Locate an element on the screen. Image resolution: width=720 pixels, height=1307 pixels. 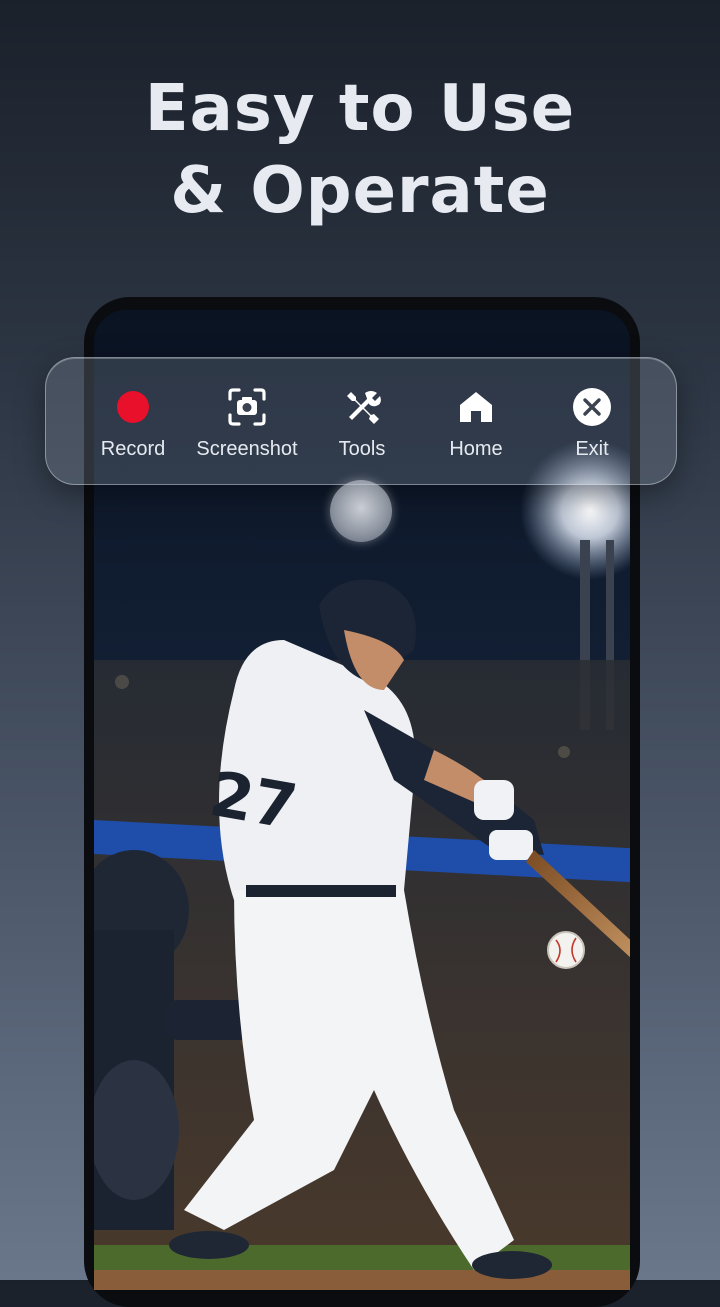
tools-button: Tools is located at coordinates (362, 421).